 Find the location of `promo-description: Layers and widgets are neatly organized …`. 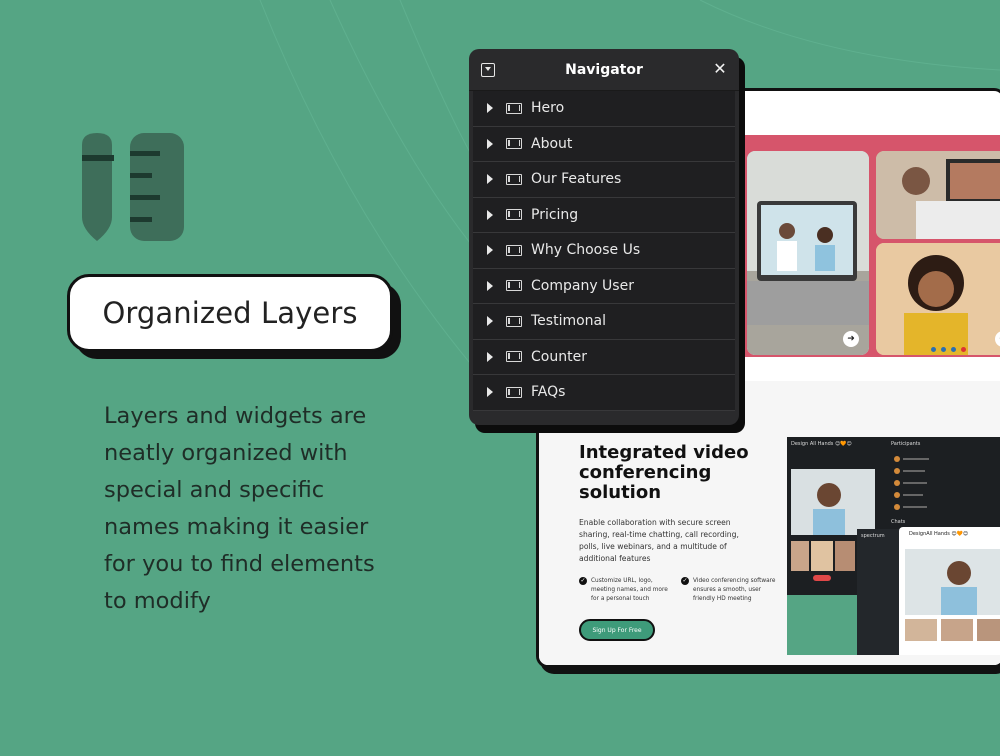

promo-description: Layers and widgets are neatly organized … is located at coordinates (239, 508).